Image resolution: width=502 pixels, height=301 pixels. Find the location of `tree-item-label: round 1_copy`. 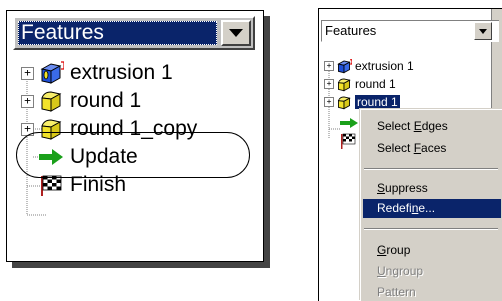

tree-item-label: round 1_copy is located at coordinates (134, 128).